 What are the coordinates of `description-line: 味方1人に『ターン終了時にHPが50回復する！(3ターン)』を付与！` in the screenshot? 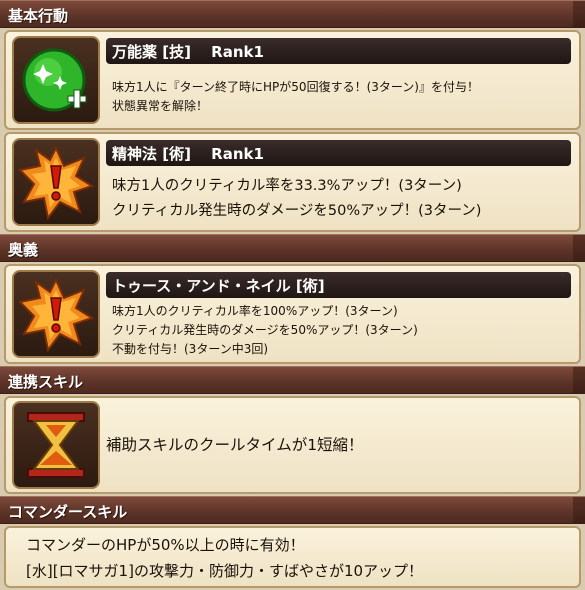 It's located at (295, 87).